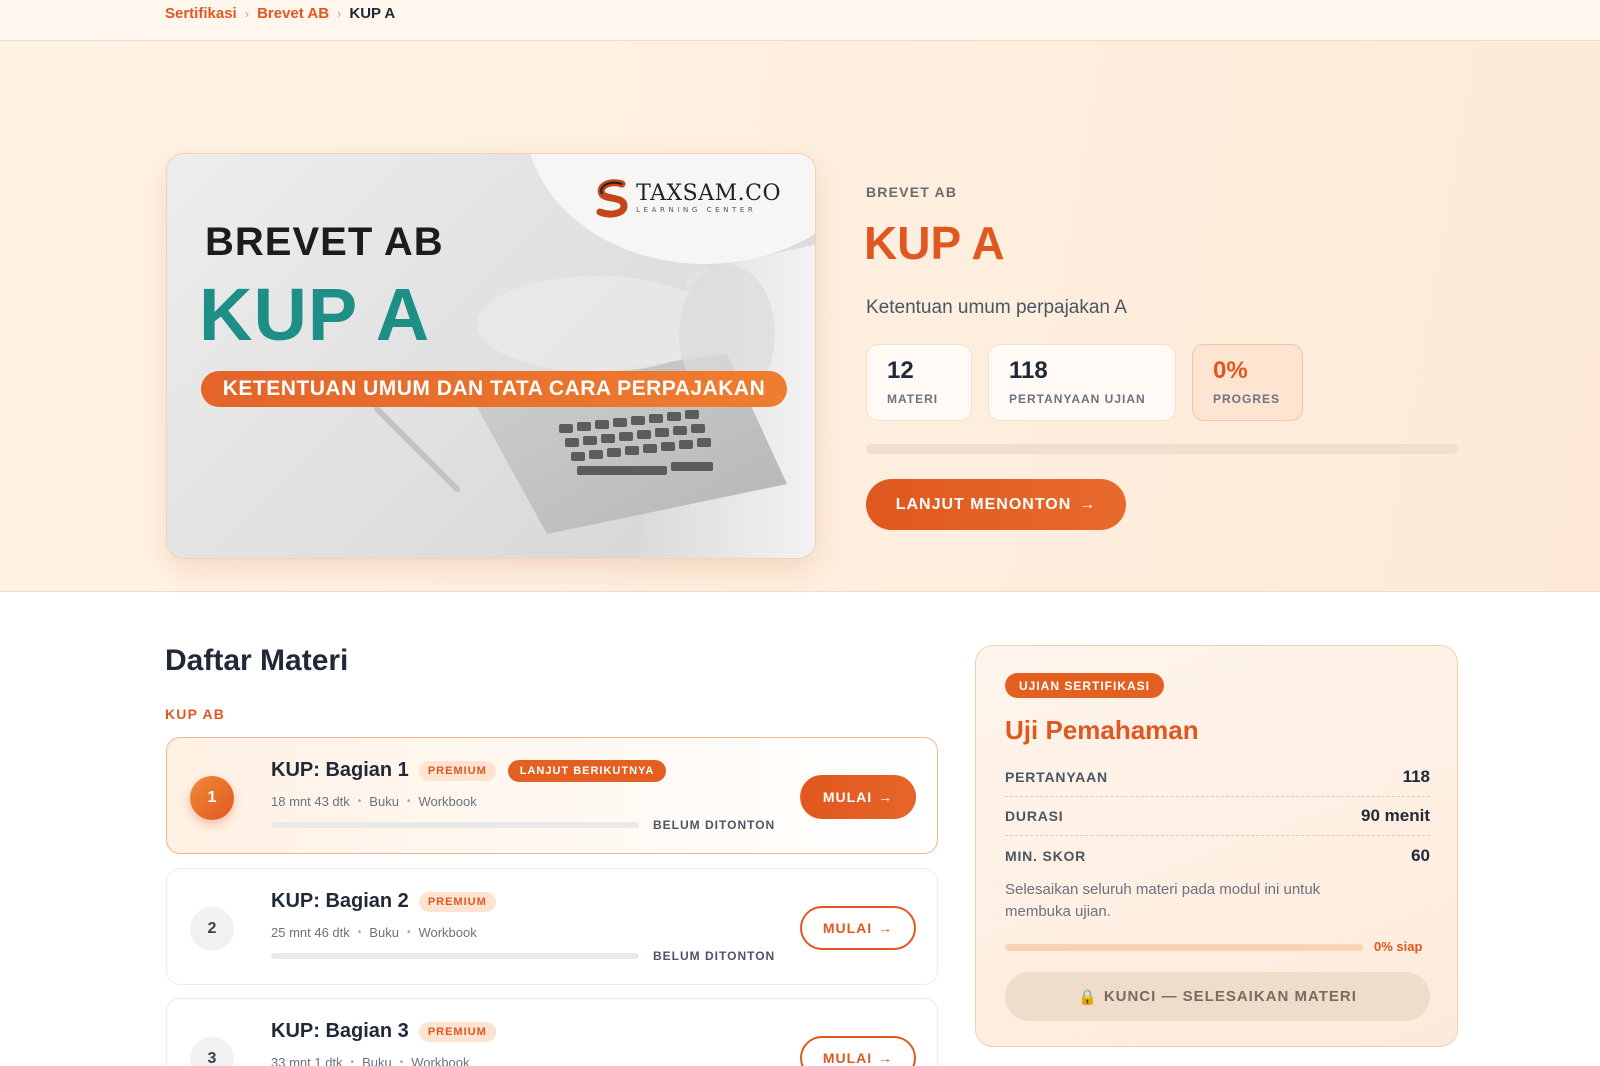  Describe the element at coordinates (1028, 370) in the screenshot. I see `stat-value: 118` at that location.